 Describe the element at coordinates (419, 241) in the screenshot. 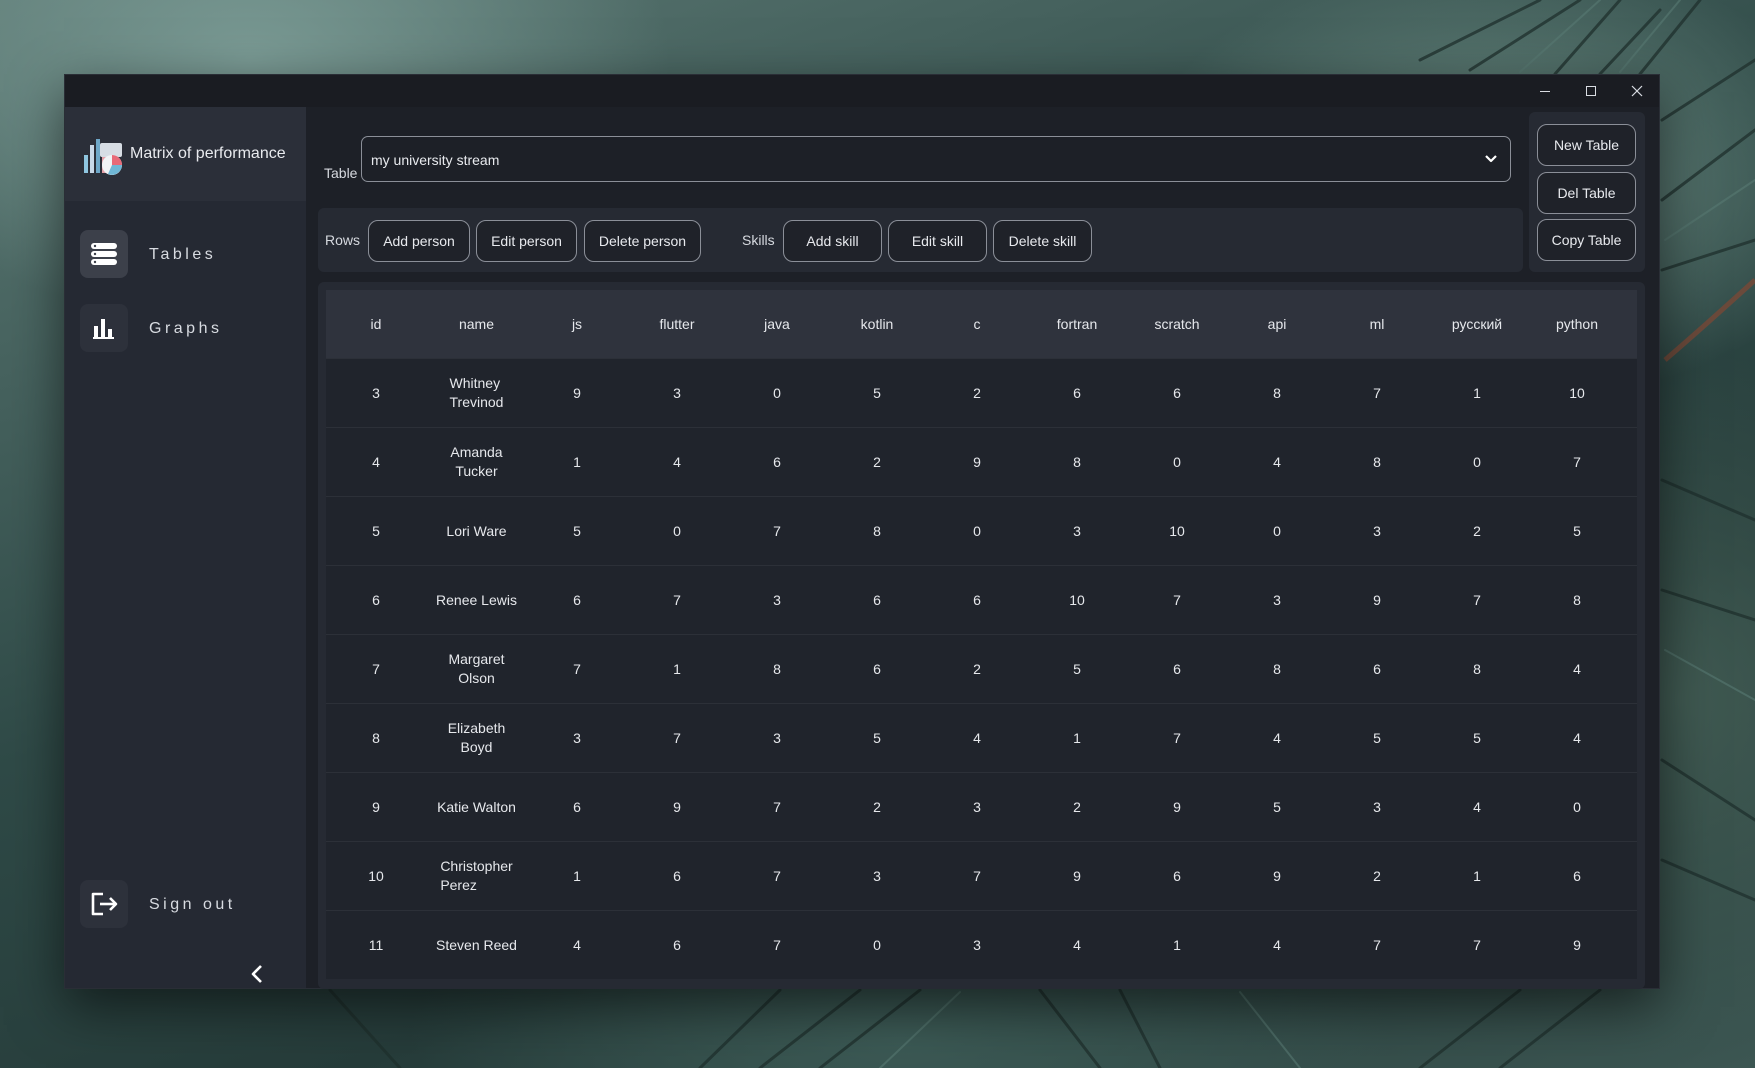

I see `add-person-button: Add person` at that location.